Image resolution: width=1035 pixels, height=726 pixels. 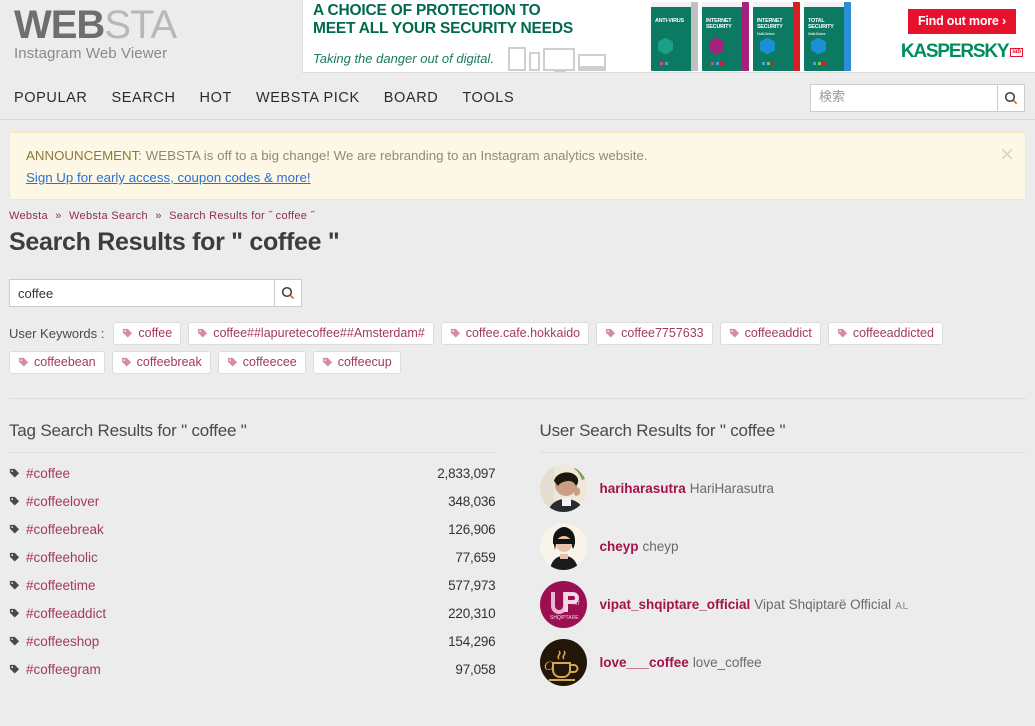 I want to click on breadcrumb-item-home: Websta, so click(x=28, y=216).